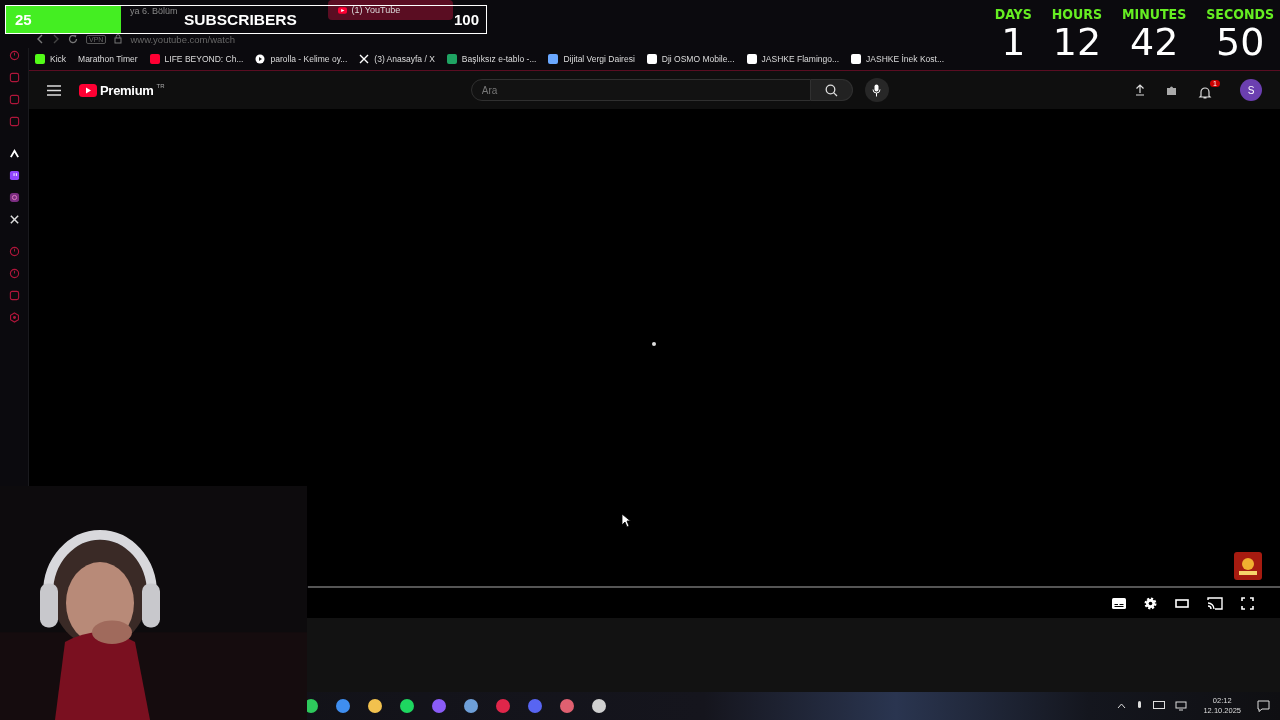 The height and width of the screenshot is (720, 1280). What do you see at coordinates (122, 90) in the screenshot?
I see `youtube-logo: Premium $^{TR}$` at bounding box center [122, 90].